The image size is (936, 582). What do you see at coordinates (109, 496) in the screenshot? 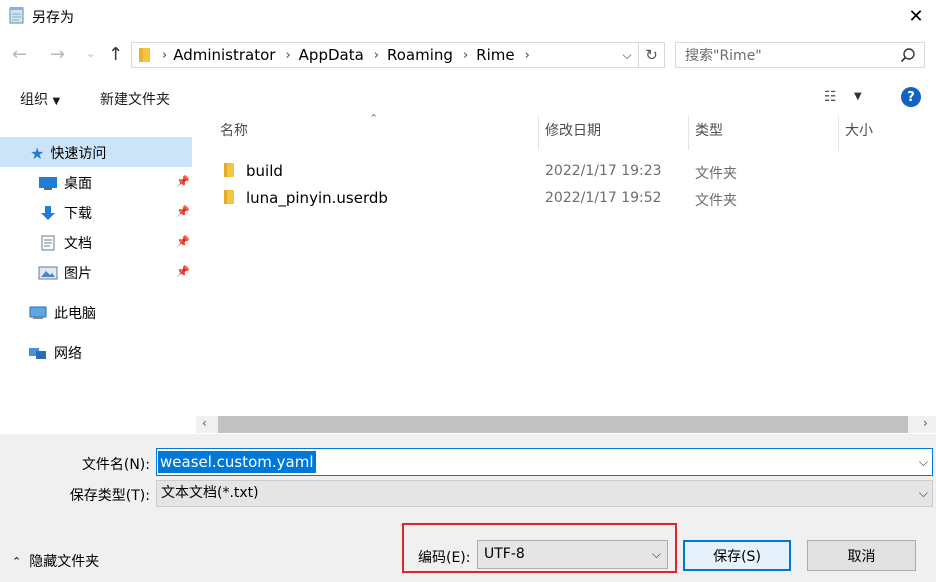
I see `filetype-label: 保存类型(T):` at bounding box center [109, 496].